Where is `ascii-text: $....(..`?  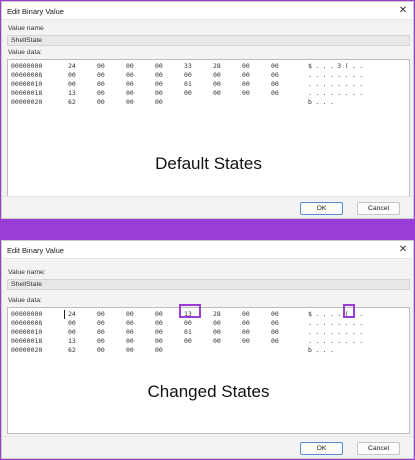 ascii-text: $....(.. is located at coordinates (337, 314).